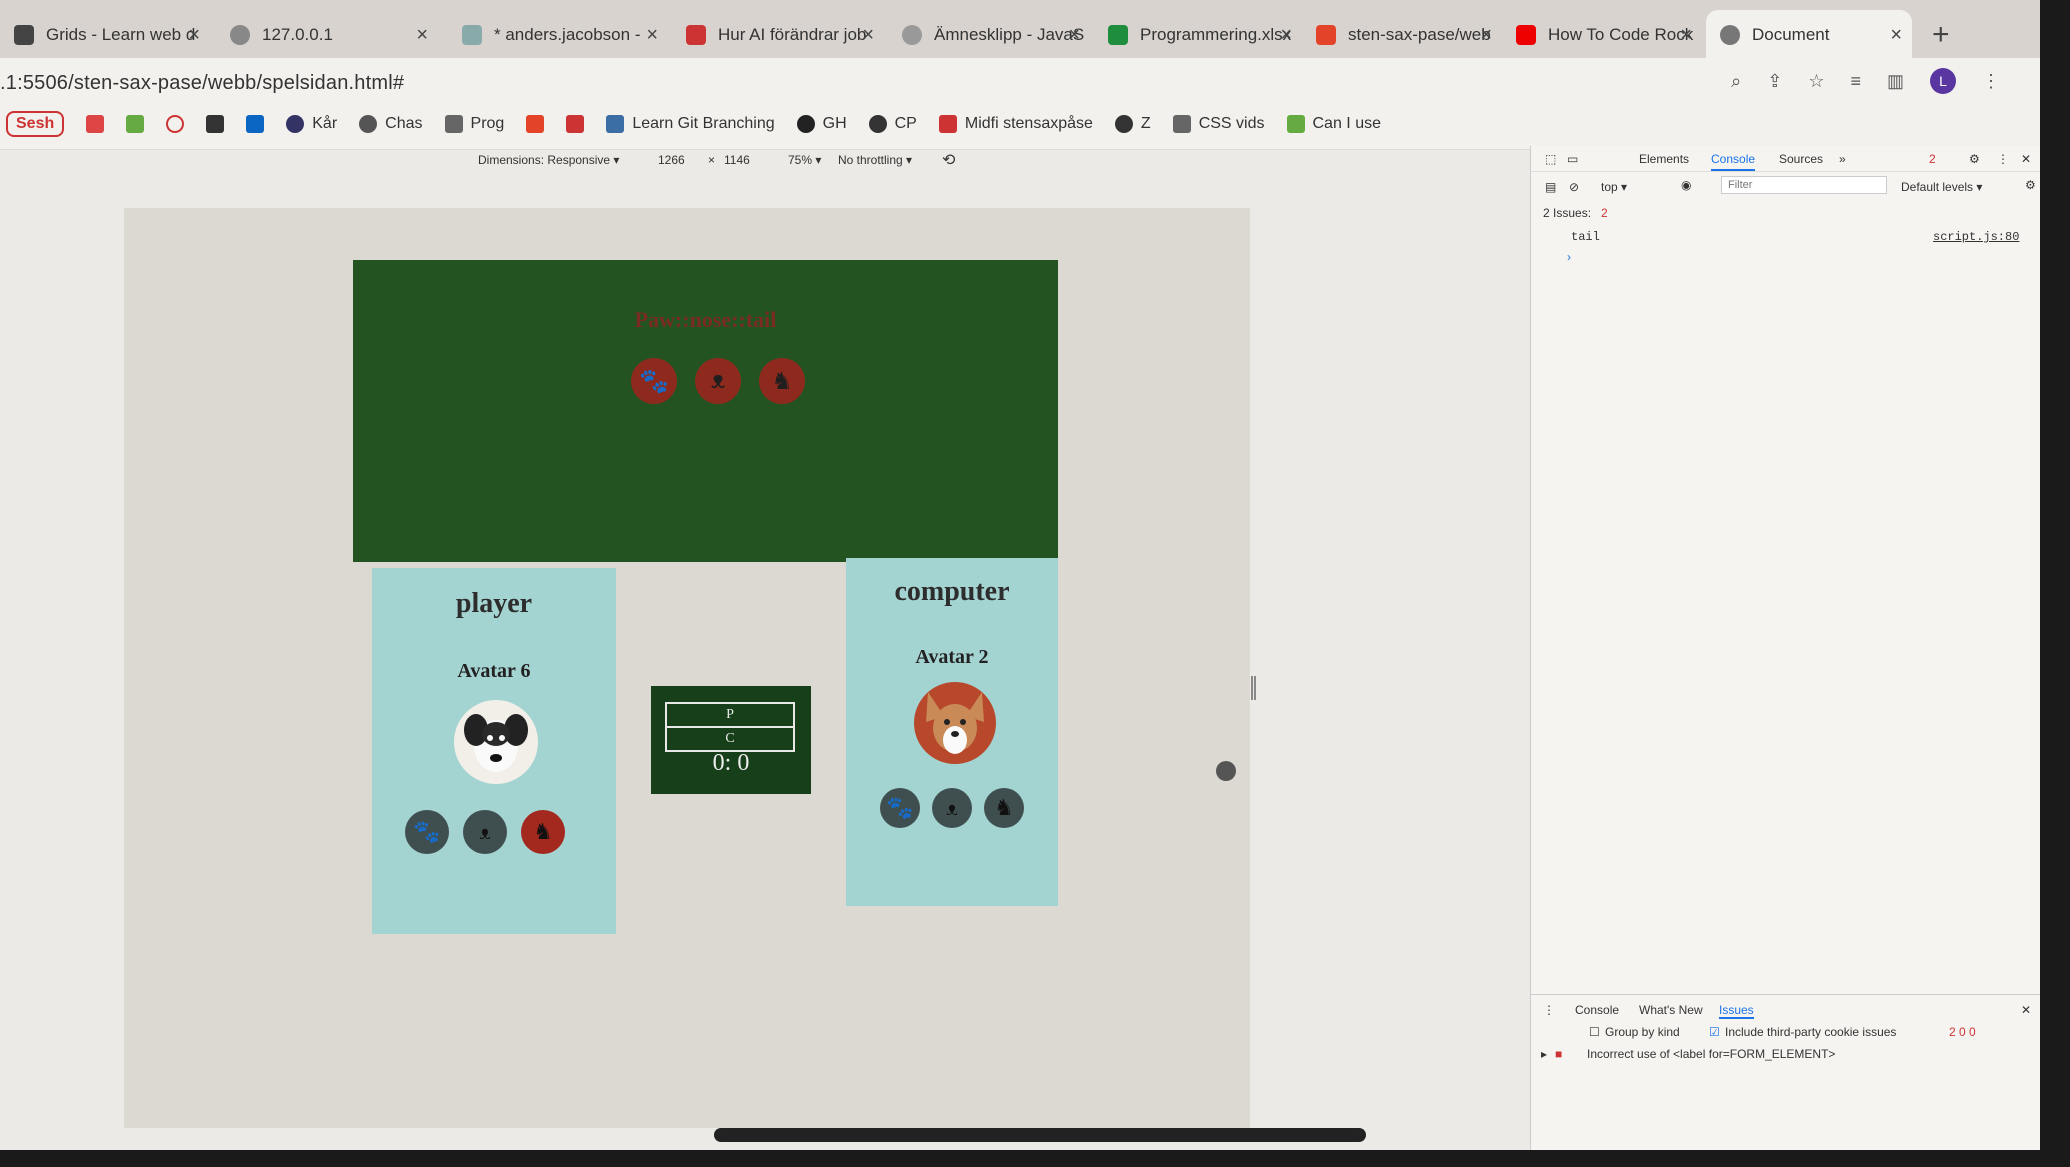 The height and width of the screenshot is (1167, 2070). Describe the element at coordinates (548, 160) in the screenshot. I see `dimensions-select: Dimensions: Responsive ▾` at that location.